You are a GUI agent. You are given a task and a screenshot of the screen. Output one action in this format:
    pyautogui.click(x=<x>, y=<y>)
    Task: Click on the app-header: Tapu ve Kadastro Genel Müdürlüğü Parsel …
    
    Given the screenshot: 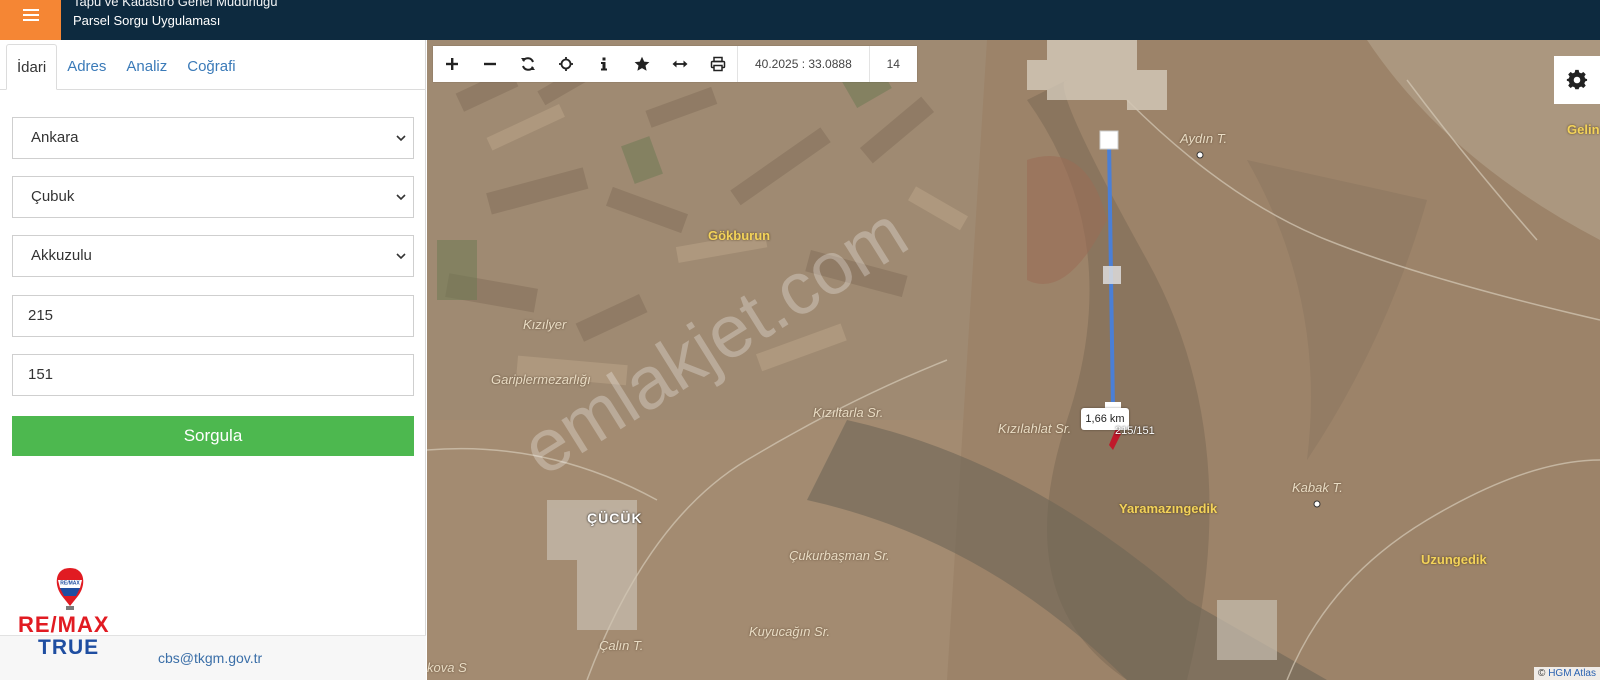 What is the action you would take?
    pyautogui.click(x=800, y=20)
    